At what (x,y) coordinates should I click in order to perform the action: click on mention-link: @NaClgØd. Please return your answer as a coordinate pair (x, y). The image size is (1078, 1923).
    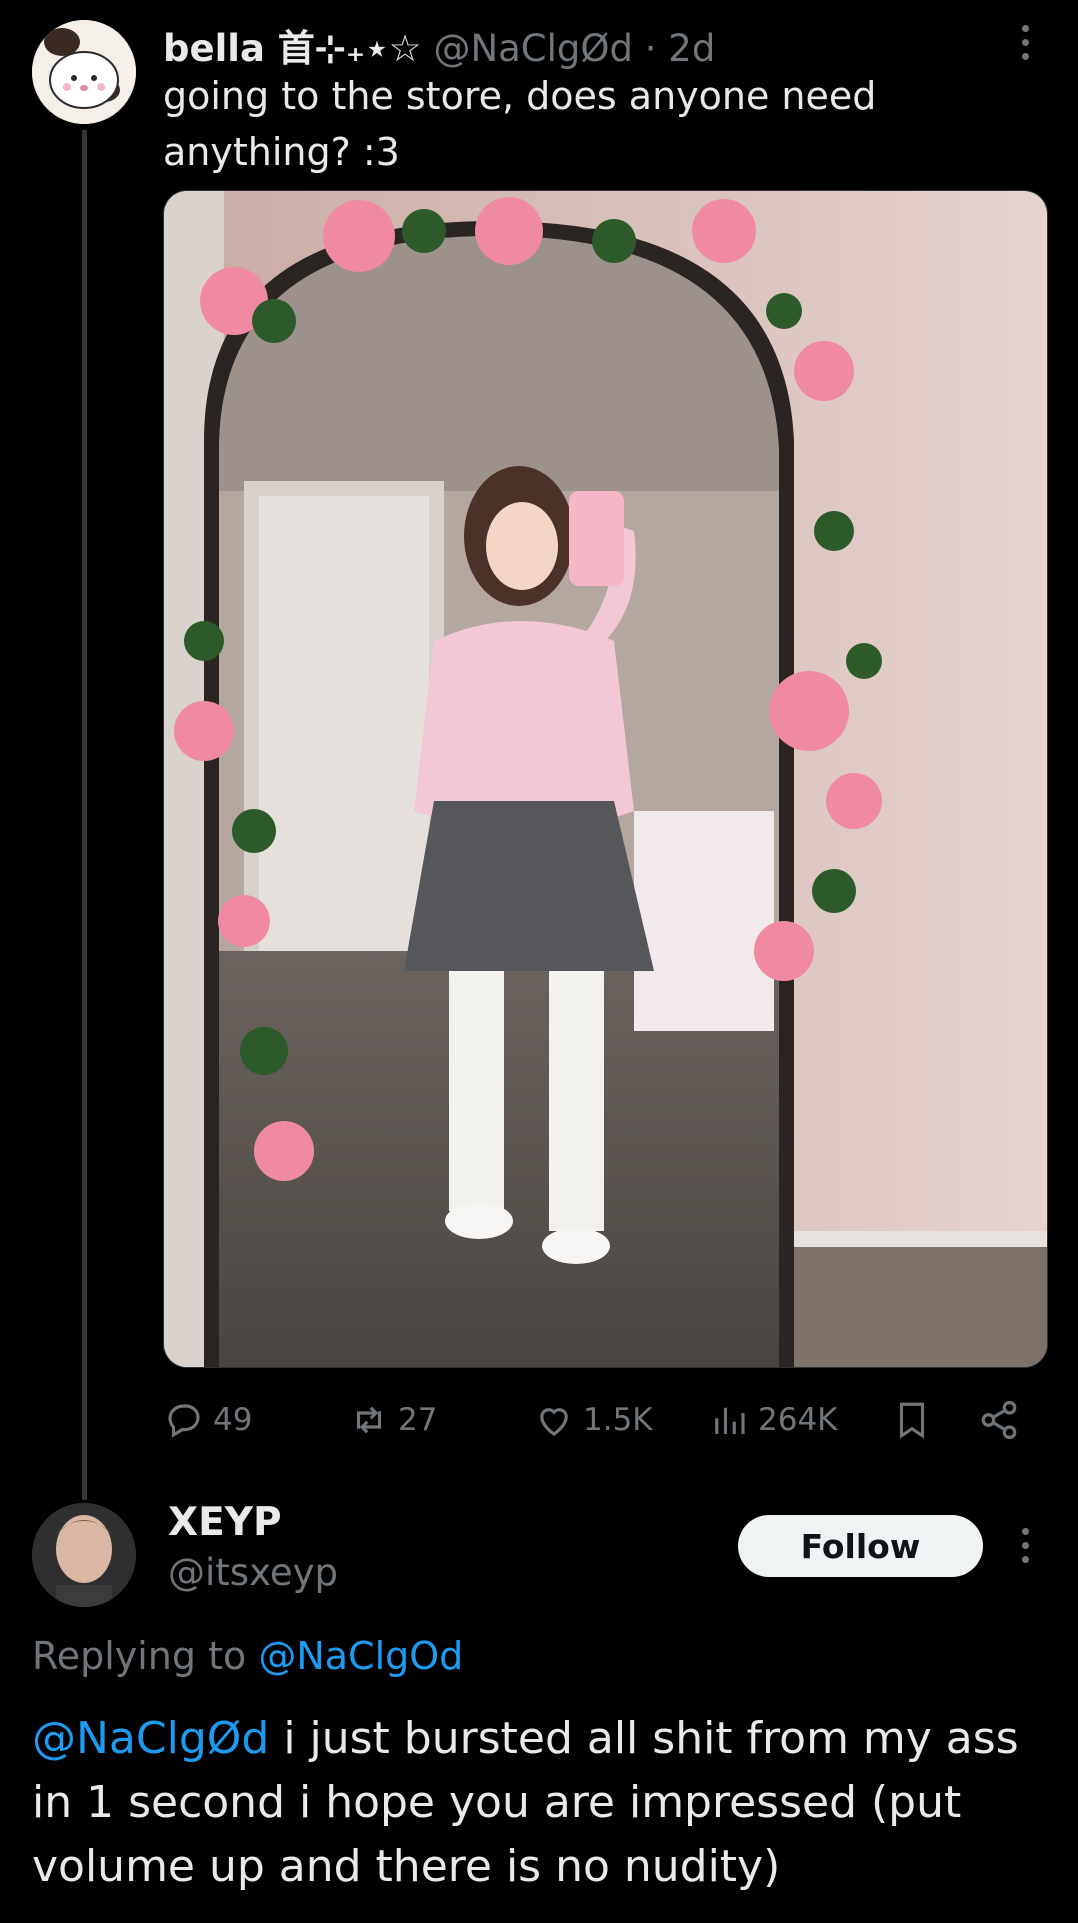
    Looking at the image, I should click on (150, 1738).